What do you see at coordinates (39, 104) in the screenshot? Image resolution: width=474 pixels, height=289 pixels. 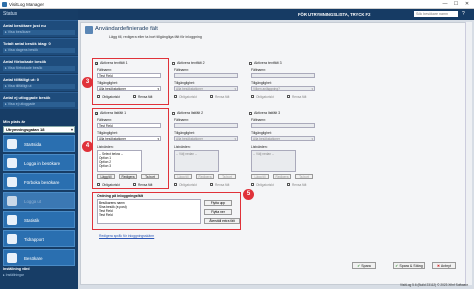 I see `stat-link: ▸ Visa ej utloggade` at bounding box center [39, 104].